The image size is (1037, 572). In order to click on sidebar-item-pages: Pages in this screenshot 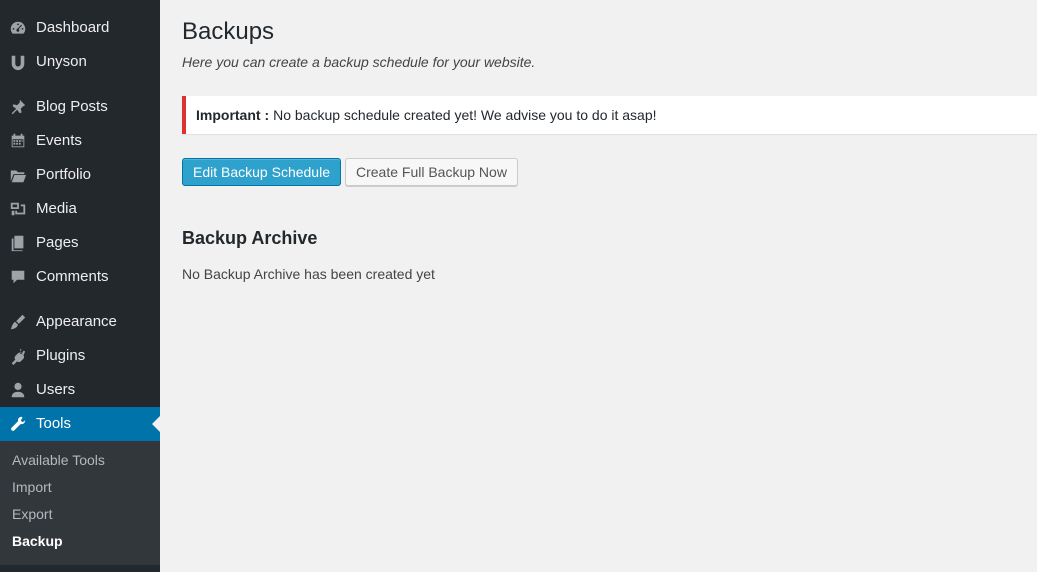, I will do `click(80, 243)`.